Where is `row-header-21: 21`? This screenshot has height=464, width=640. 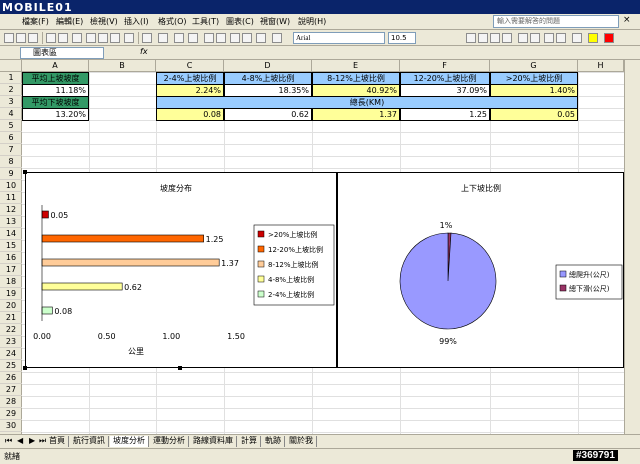
row-header-21: 21 is located at coordinates (11, 318).